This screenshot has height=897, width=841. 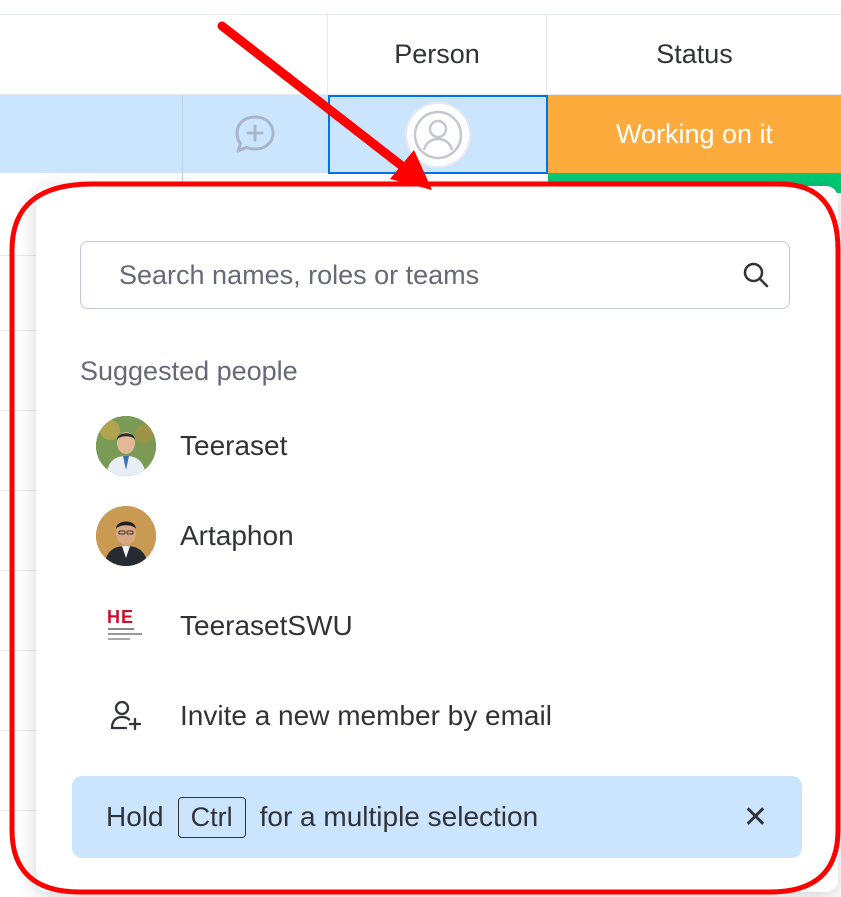 What do you see at coordinates (446, 626) in the screenshot?
I see `person-option: H E TeerasetSWU` at bounding box center [446, 626].